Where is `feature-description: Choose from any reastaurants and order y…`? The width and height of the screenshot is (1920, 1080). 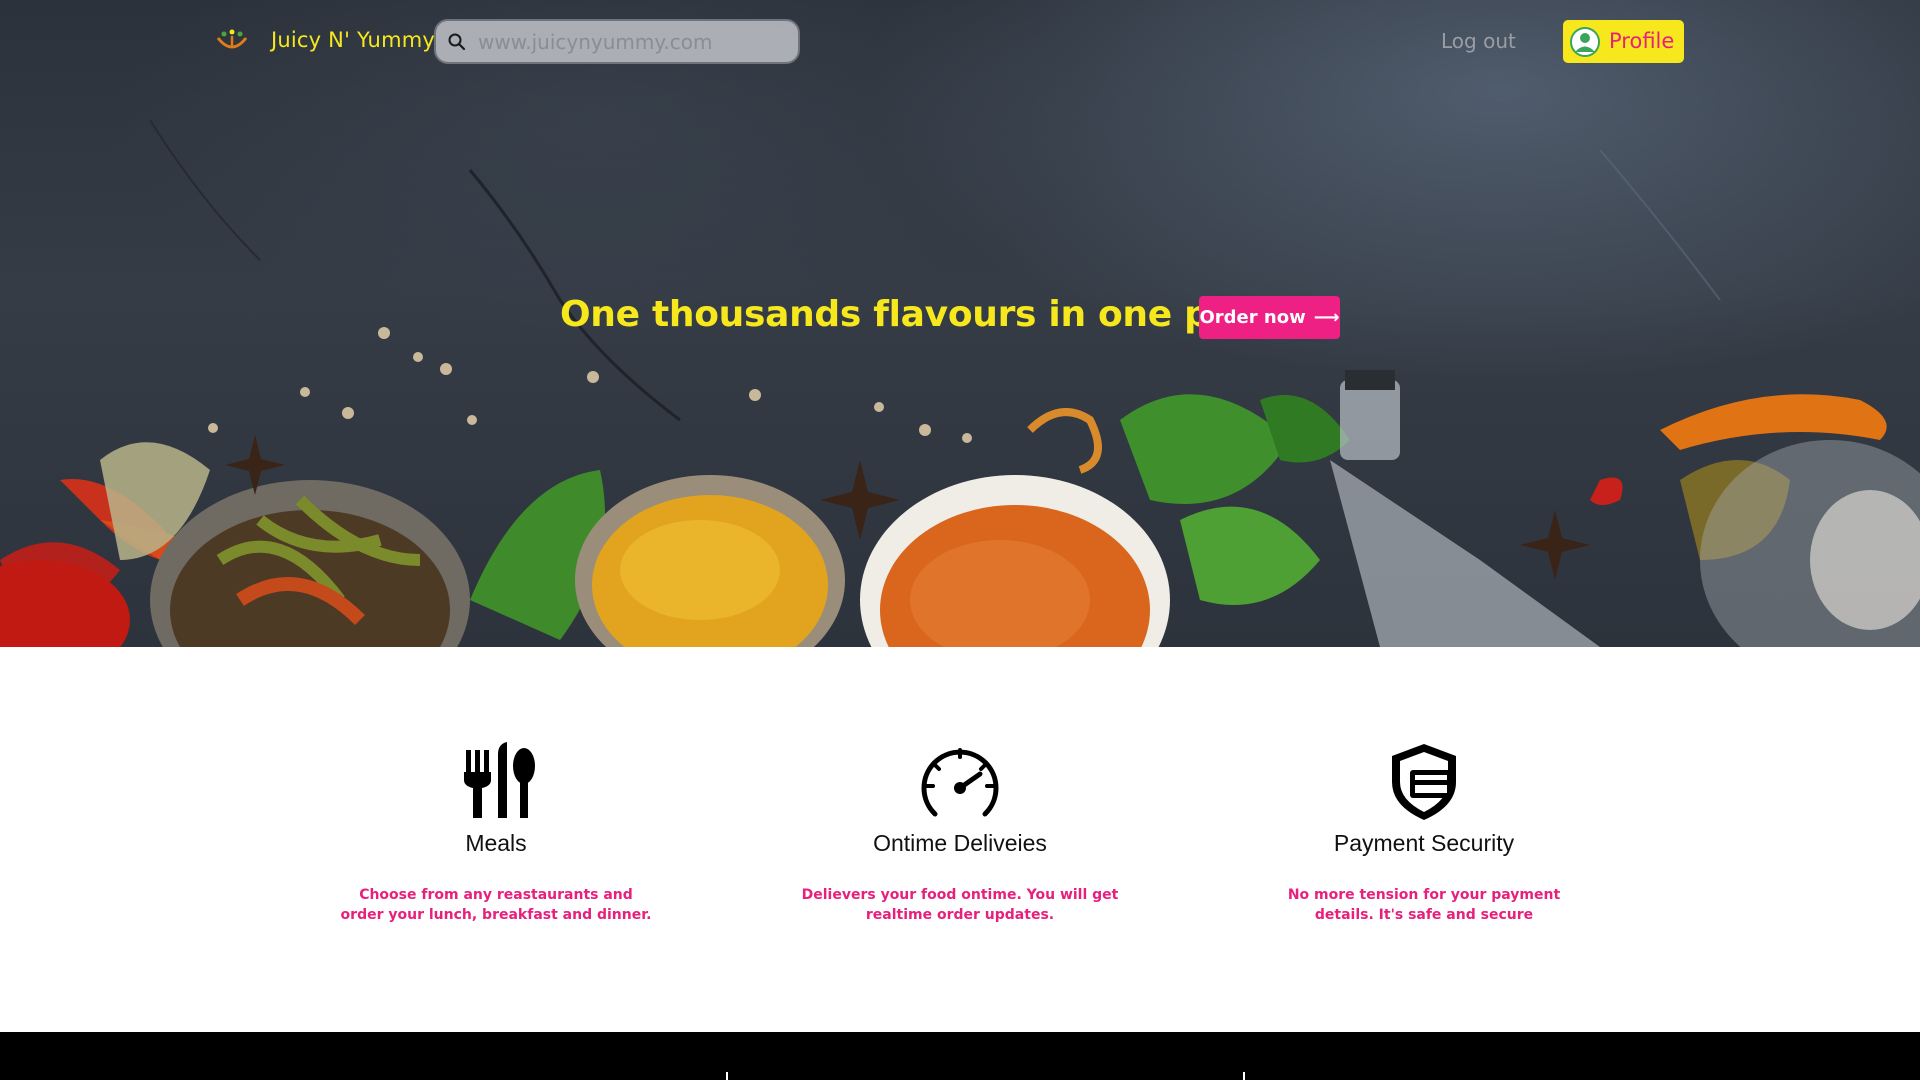
feature-description: Choose from any reastaurants and order y… is located at coordinates (496, 905).